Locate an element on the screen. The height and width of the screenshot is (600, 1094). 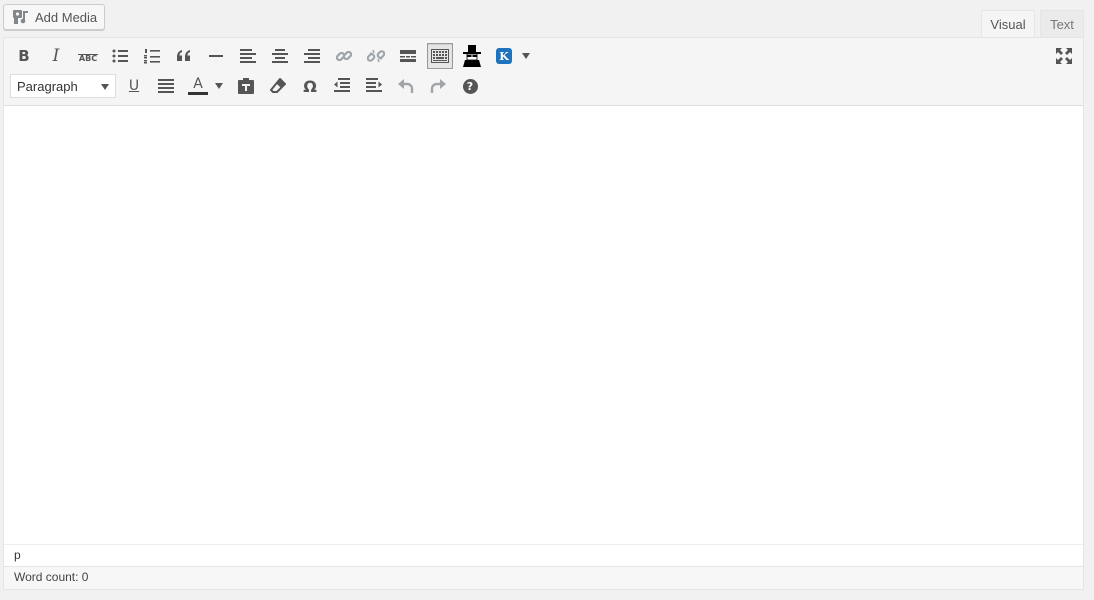
special-character-button: Ω is located at coordinates (310, 86).